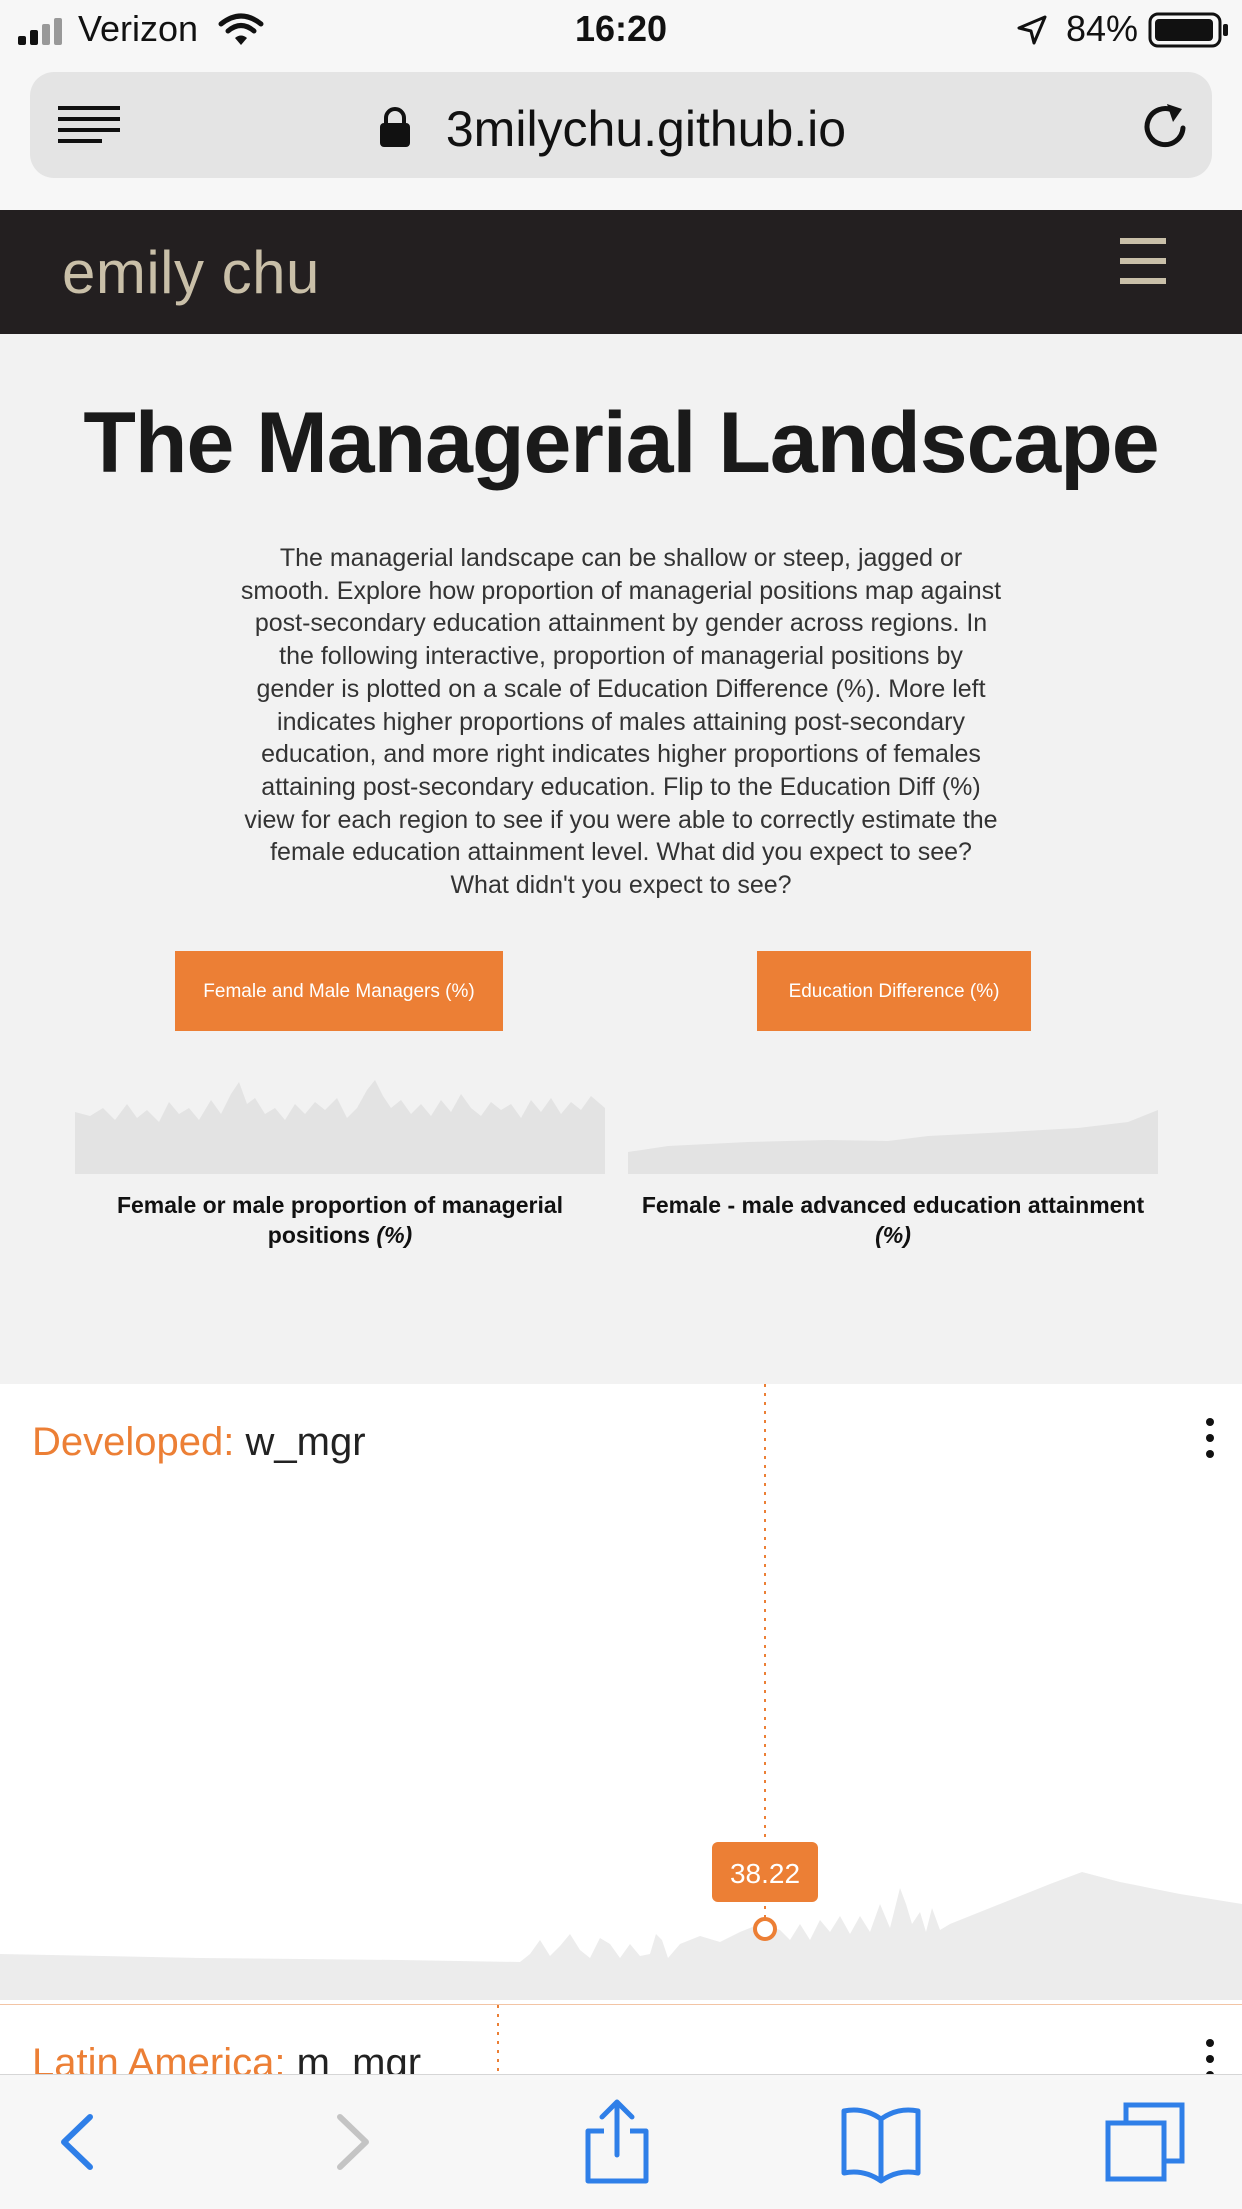 This screenshot has width=1242, height=2209. What do you see at coordinates (1210, 1442) in the screenshot?
I see `more-options-icon` at bounding box center [1210, 1442].